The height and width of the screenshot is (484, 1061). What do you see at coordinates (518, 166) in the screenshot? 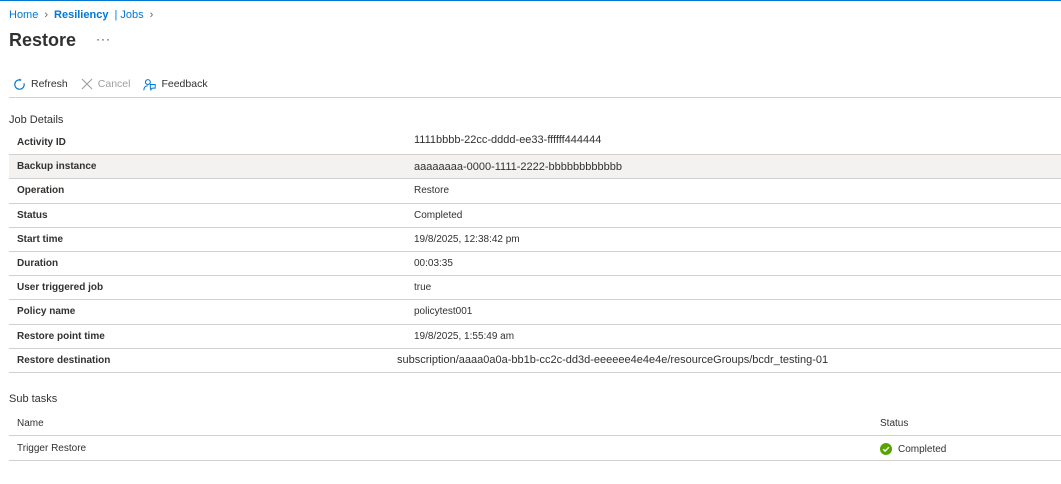
I see `detail-value: aaaaaaaa-0000-1111-2222-bbbbbbbbbbbb` at bounding box center [518, 166].